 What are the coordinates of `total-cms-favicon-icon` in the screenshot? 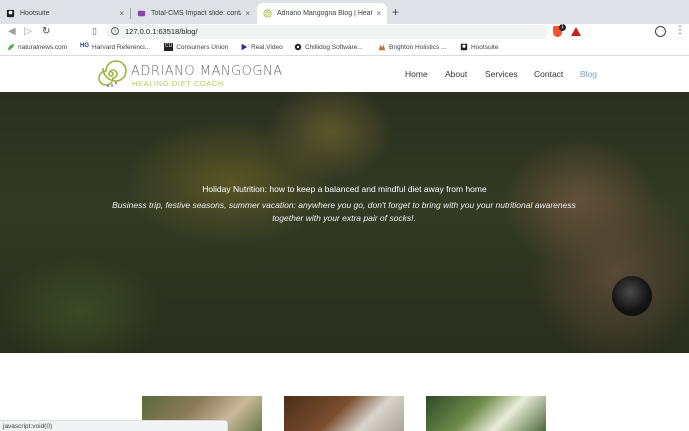 It's located at (141, 13).